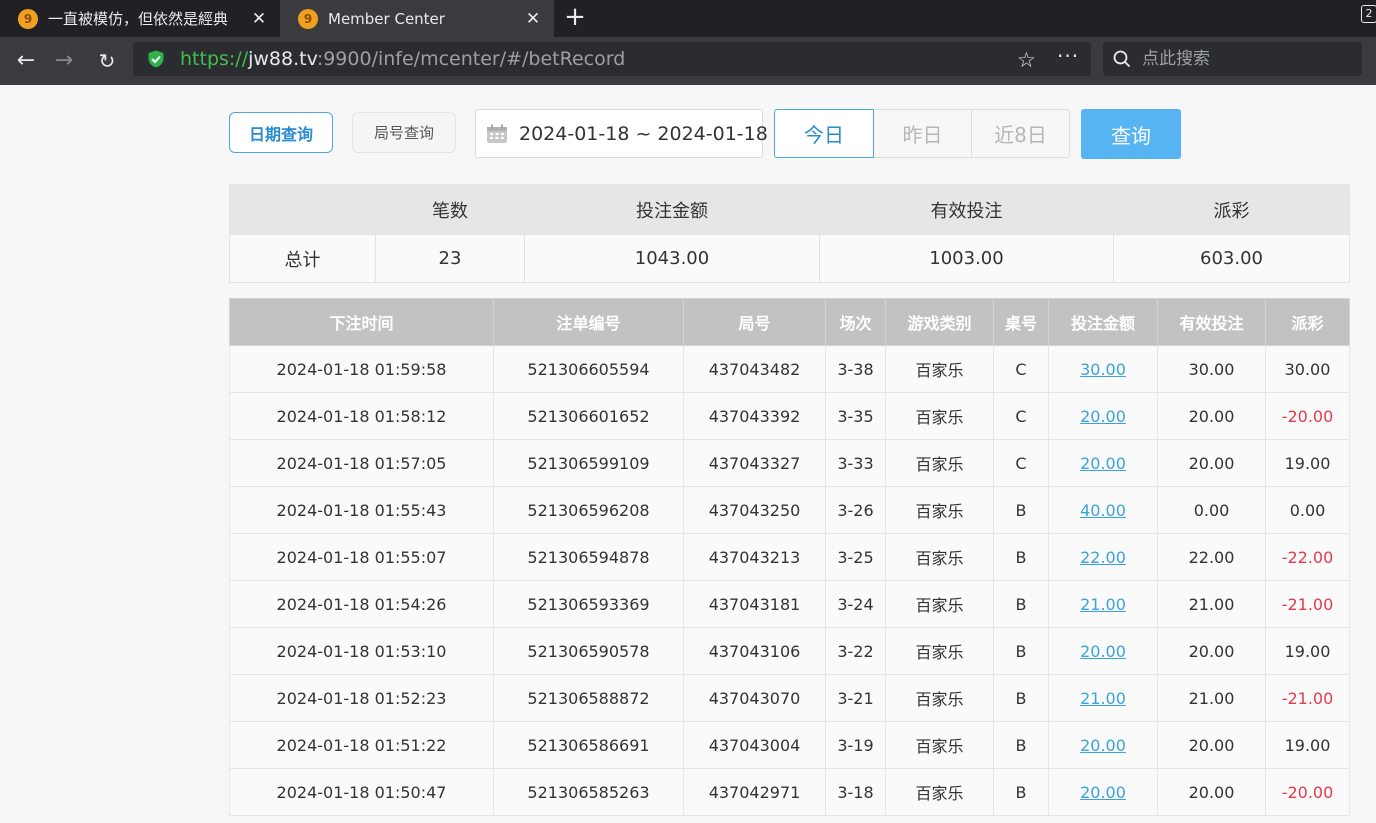 This screenshot has height=823, width=1376. I want to click on payout-cell: 0.00, so click(1307, 510).